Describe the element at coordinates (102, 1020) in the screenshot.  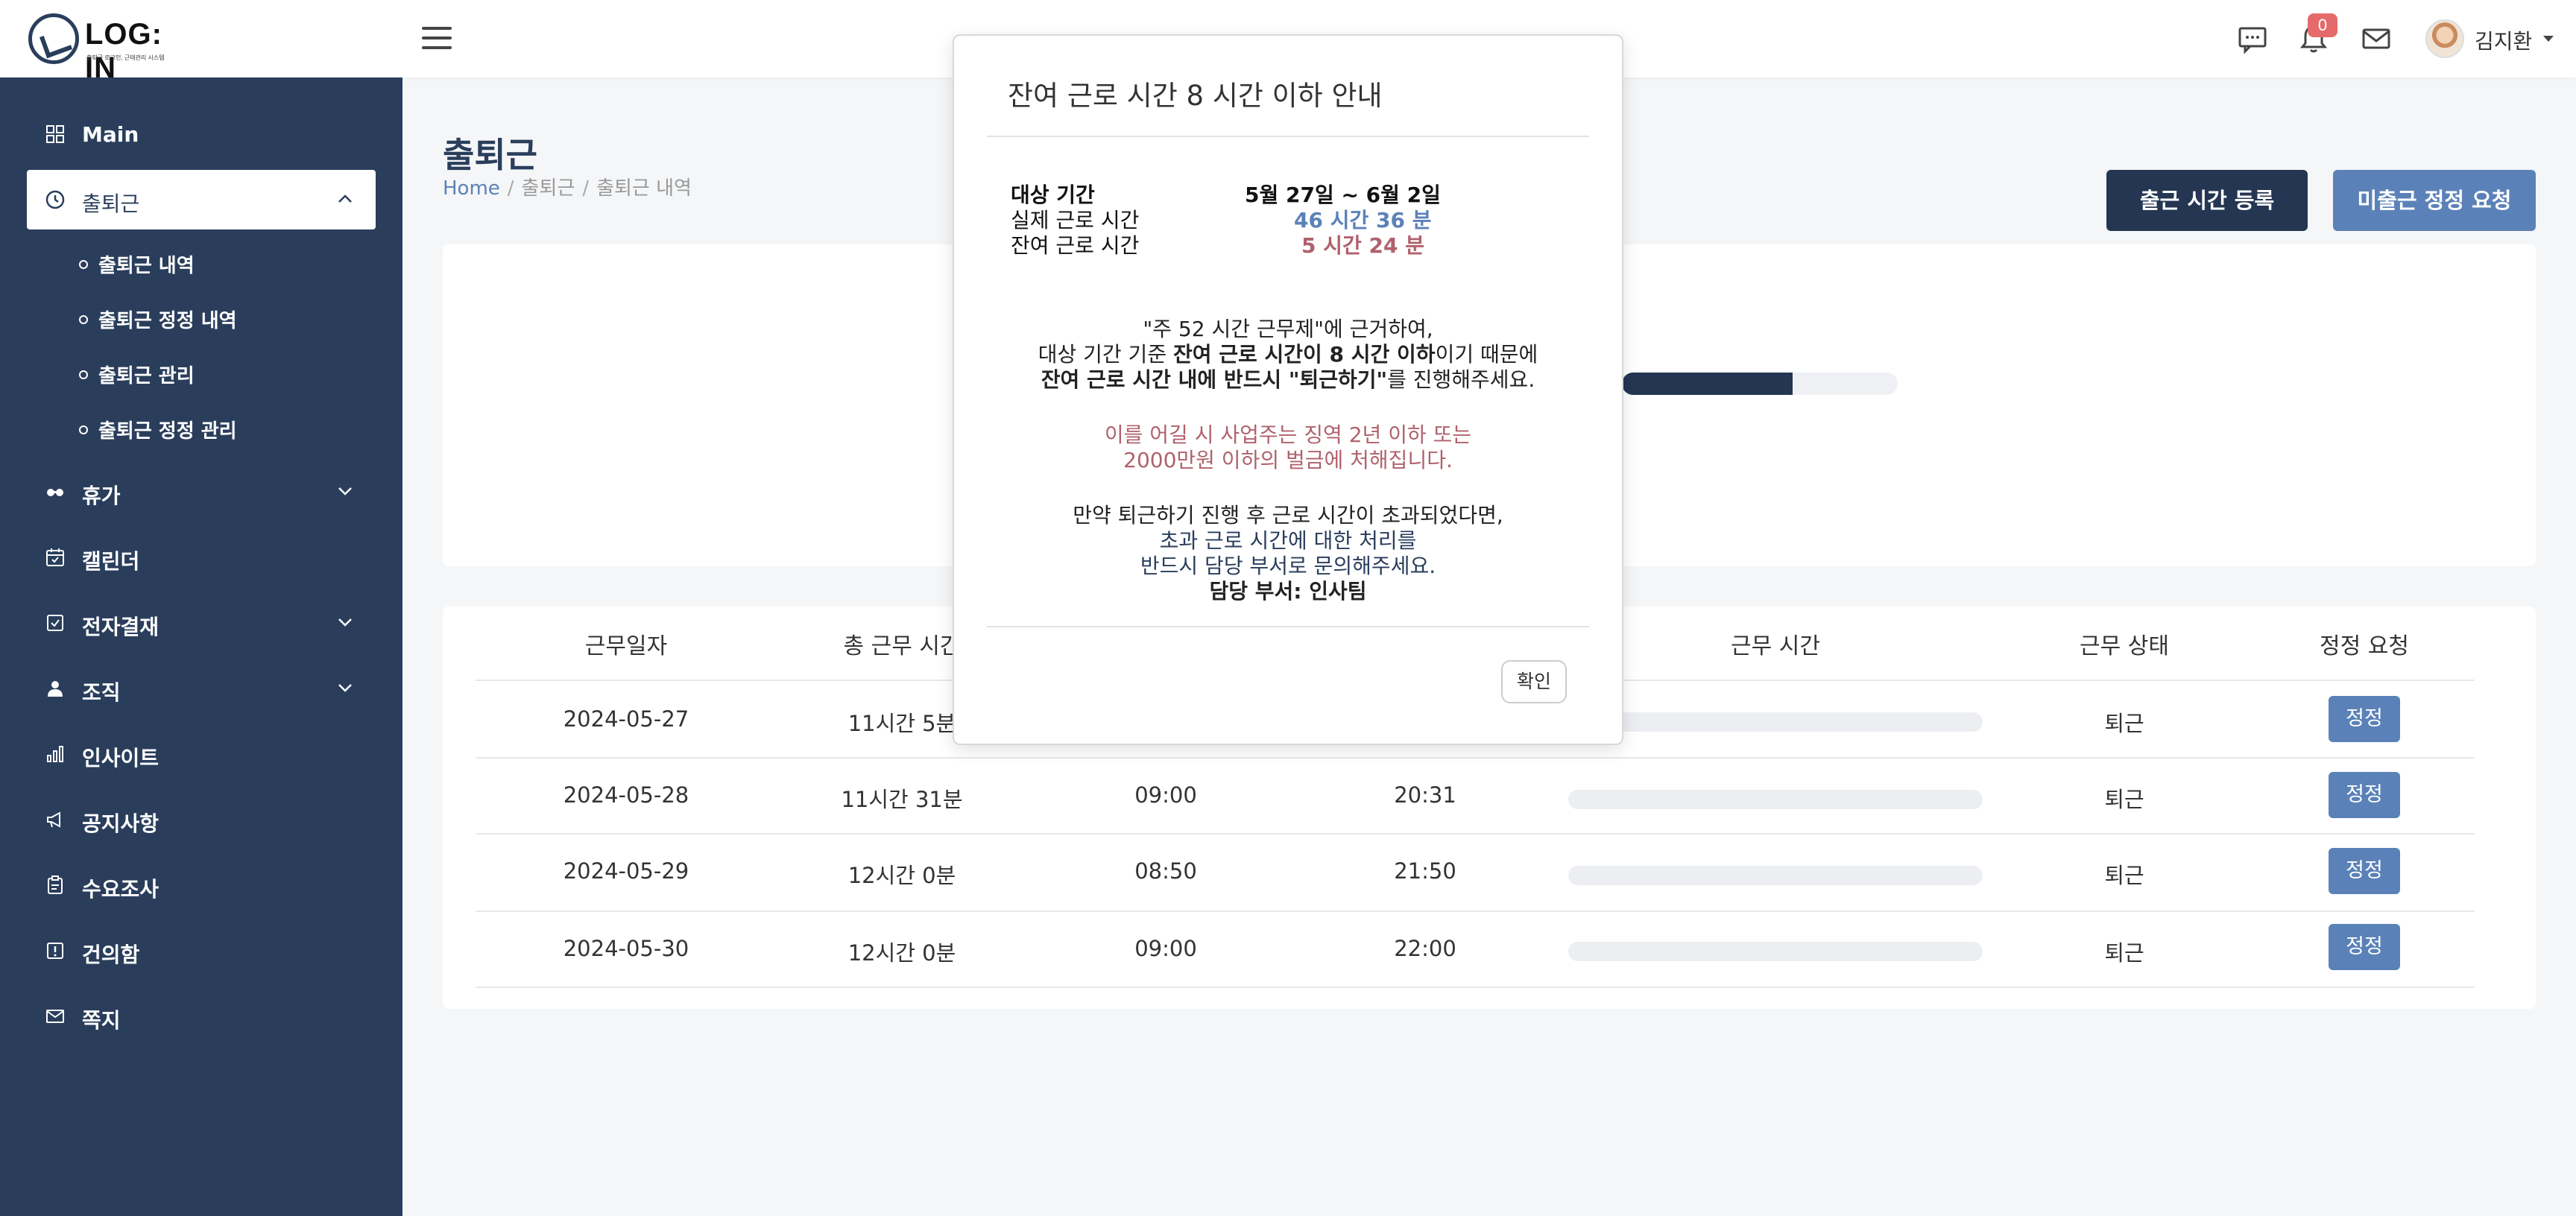
I see `sidebar-item-label: 쪽지` at that location.